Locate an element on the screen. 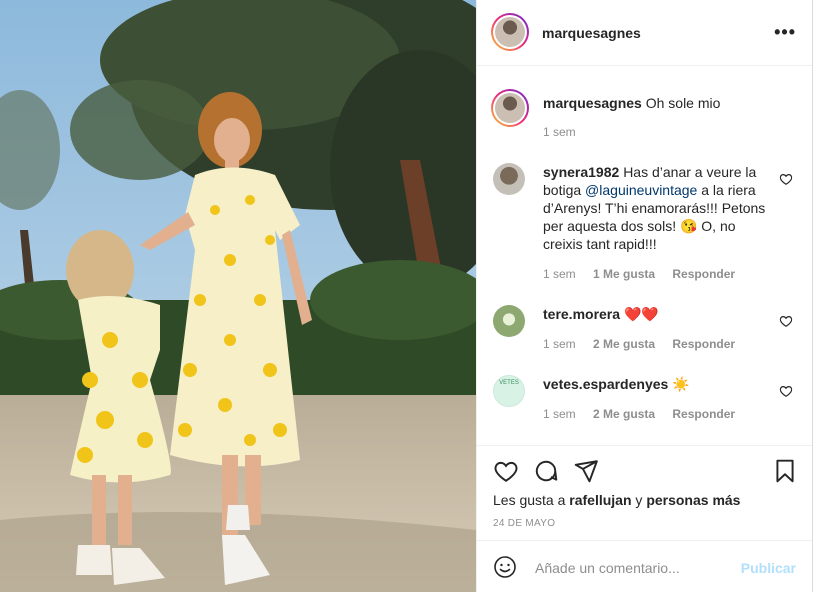 The image size is (813, 593). comment-username: vetes.espardenyes is located at coordinates (605, 384).